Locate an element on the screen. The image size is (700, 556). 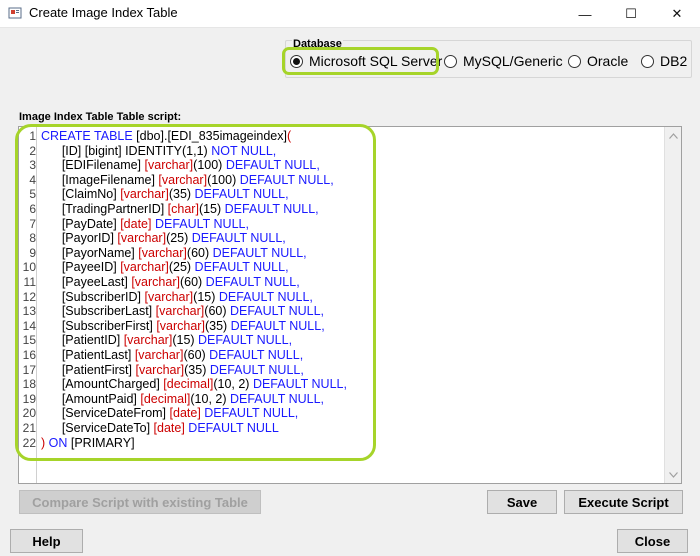
save-button: Save is located at coordinates (522, 502).